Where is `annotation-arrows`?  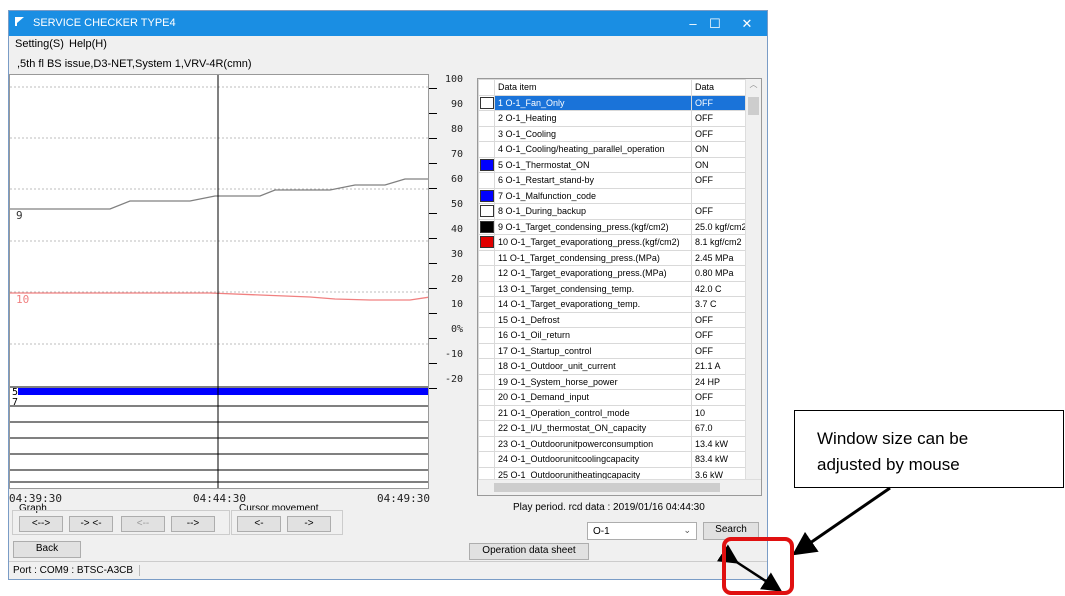 annotation-arrows is located at coordinates (803, 539).